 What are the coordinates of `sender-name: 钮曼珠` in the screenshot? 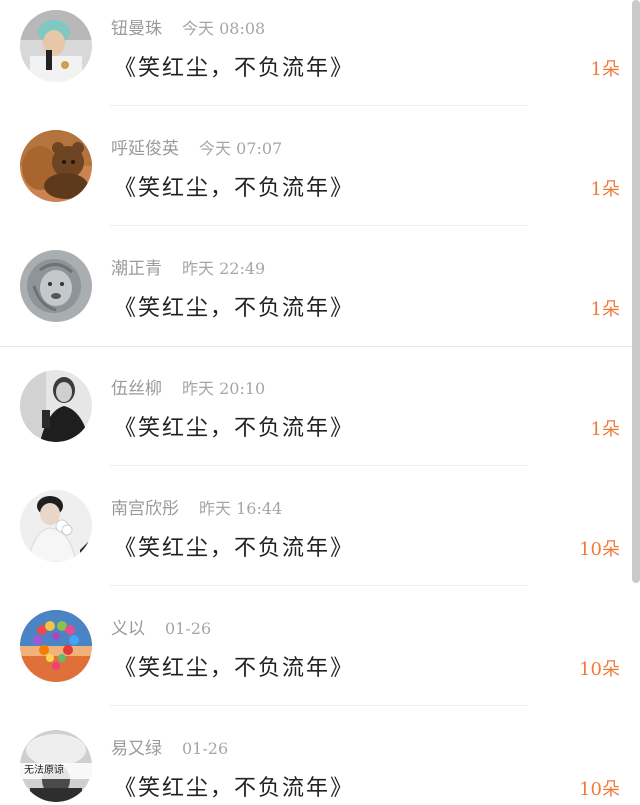 It's located at (136, 29).